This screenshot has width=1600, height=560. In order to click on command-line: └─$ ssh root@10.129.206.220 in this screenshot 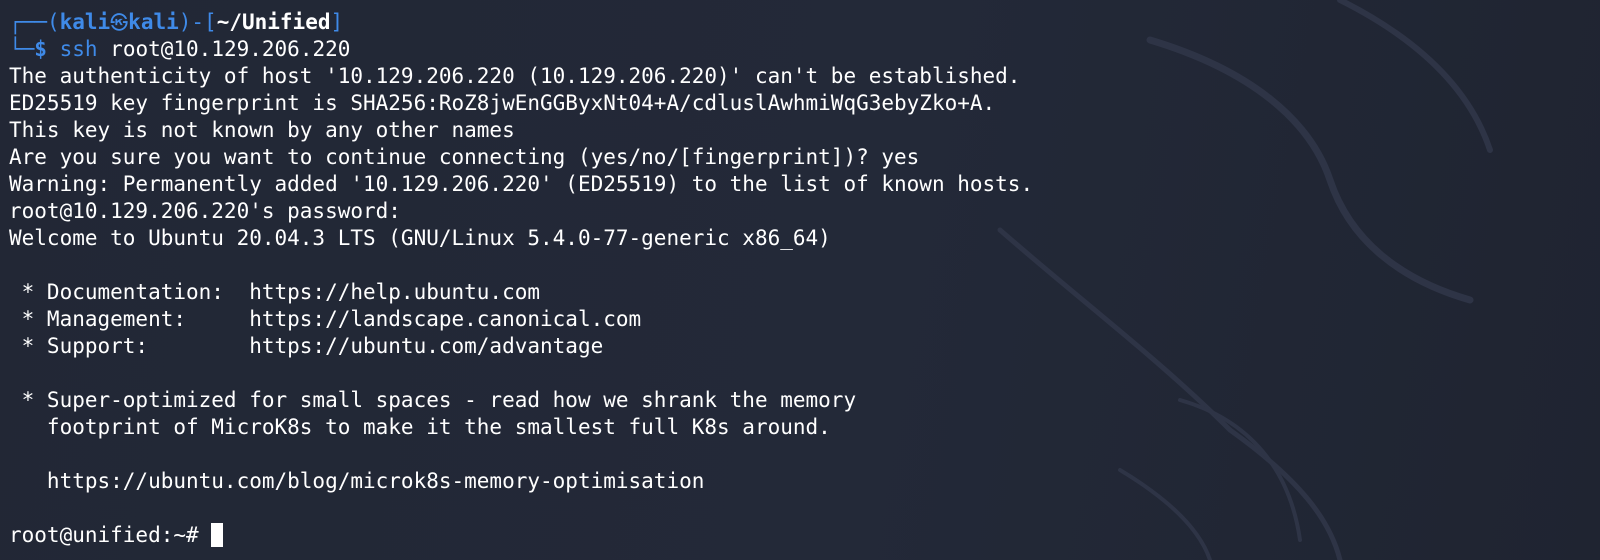, I will do `click(799, 49)`.